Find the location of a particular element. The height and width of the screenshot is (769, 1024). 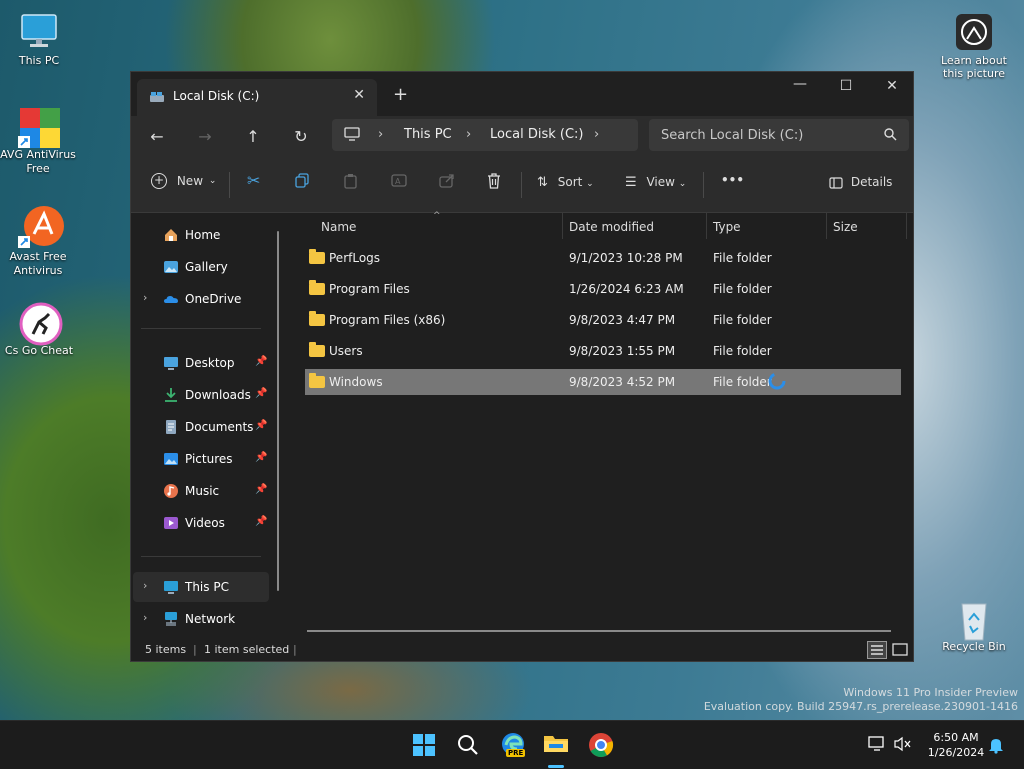

table-row-selected: Windows 9/8/2023 4:52 PM File folder is located at coordinates (603, 382).